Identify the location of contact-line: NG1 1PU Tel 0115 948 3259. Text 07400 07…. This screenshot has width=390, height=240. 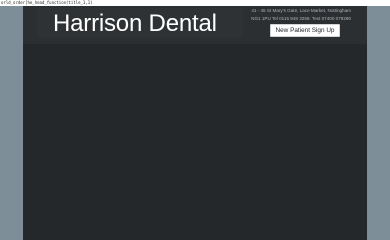
(301, 18).